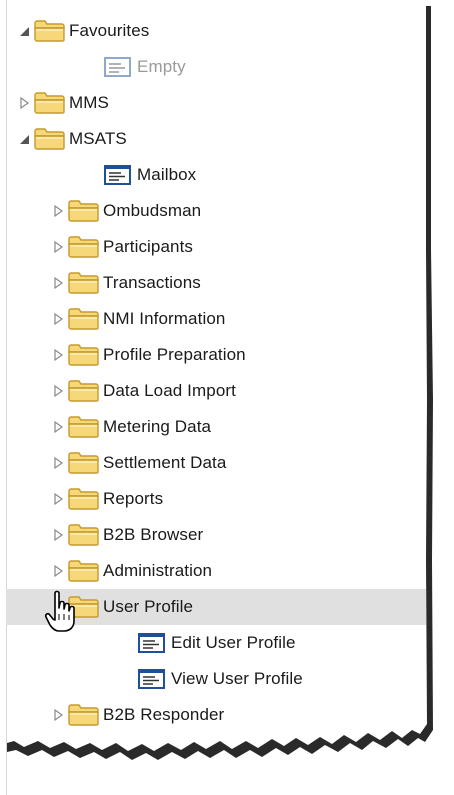 Image resolution: width=454 pixels, height=795 pixels. Describe the element at coordinates (152, 210) in the screenshot. I see `tree-node-label: Ombudsman` at that location.